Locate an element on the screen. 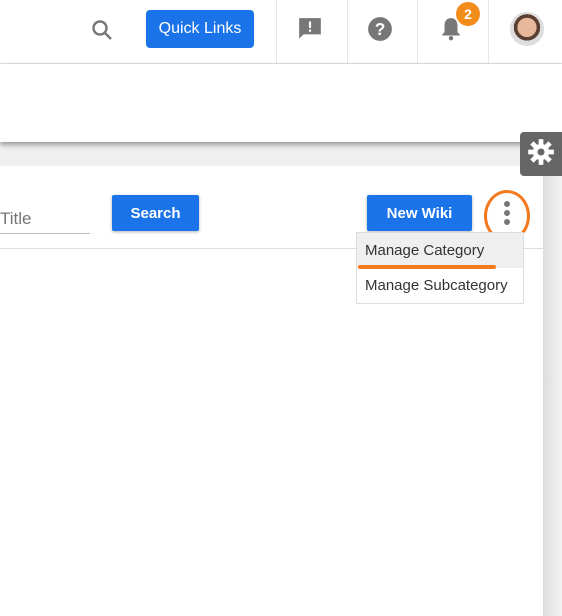  quick-links-button: Quick Links is located at coordinates (200, 29).